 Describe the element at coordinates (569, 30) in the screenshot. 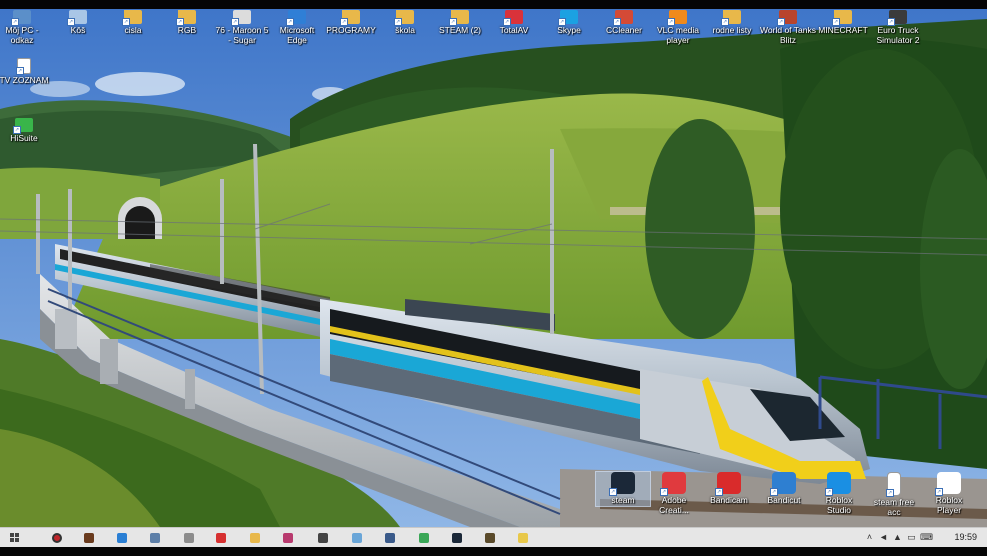

I see `desktop-icon-label: Skype` at that location.